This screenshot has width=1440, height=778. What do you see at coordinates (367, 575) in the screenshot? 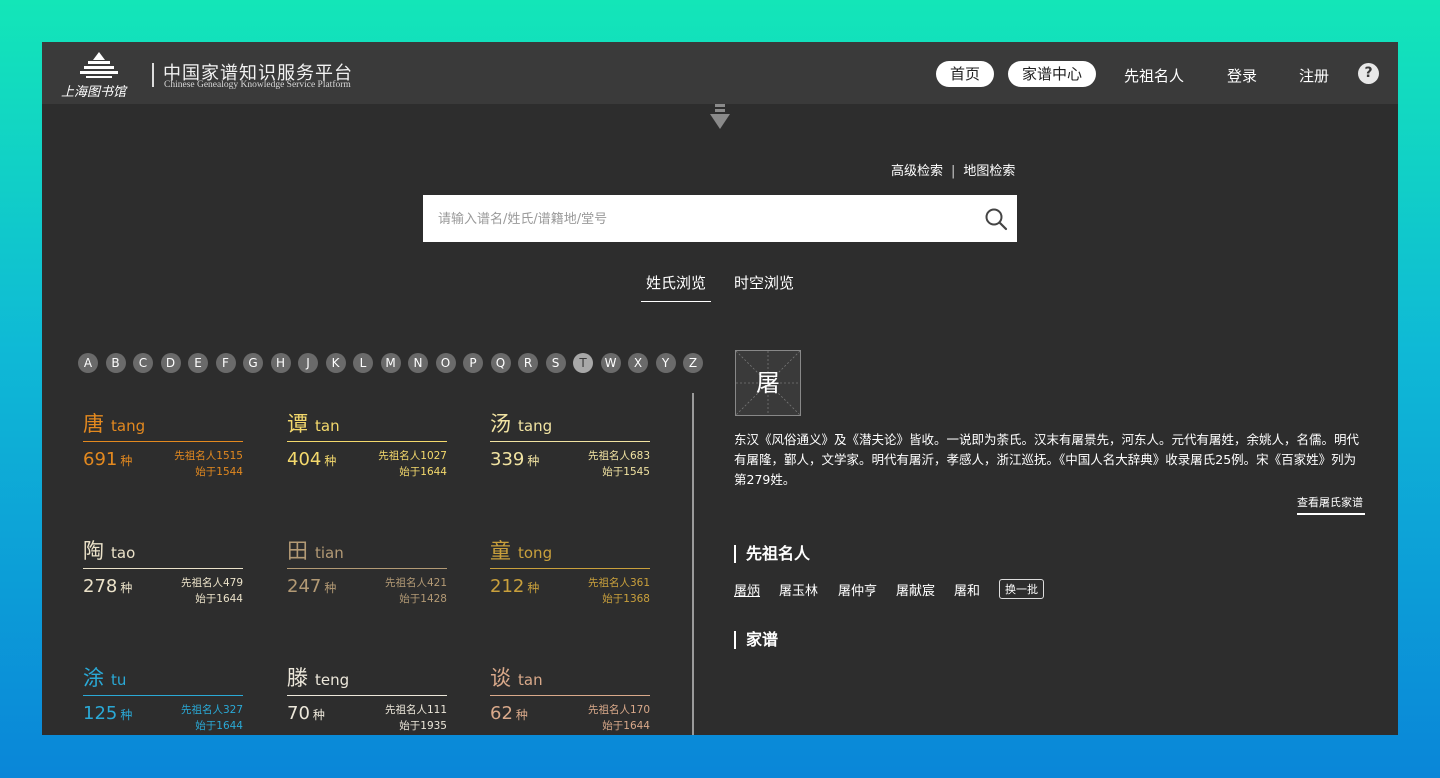
I see `surname-card: 田 tian 247 种 先祖名人421 始于1428` at bounding box center [367, 575].